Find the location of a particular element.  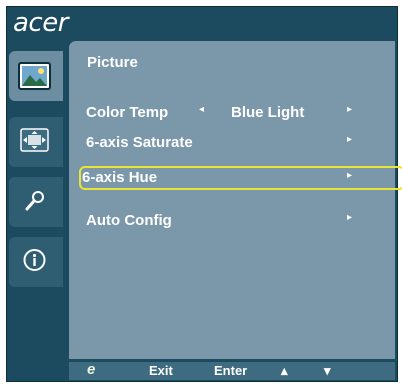

panel-title: Picture is located at coordinates (112, 62).